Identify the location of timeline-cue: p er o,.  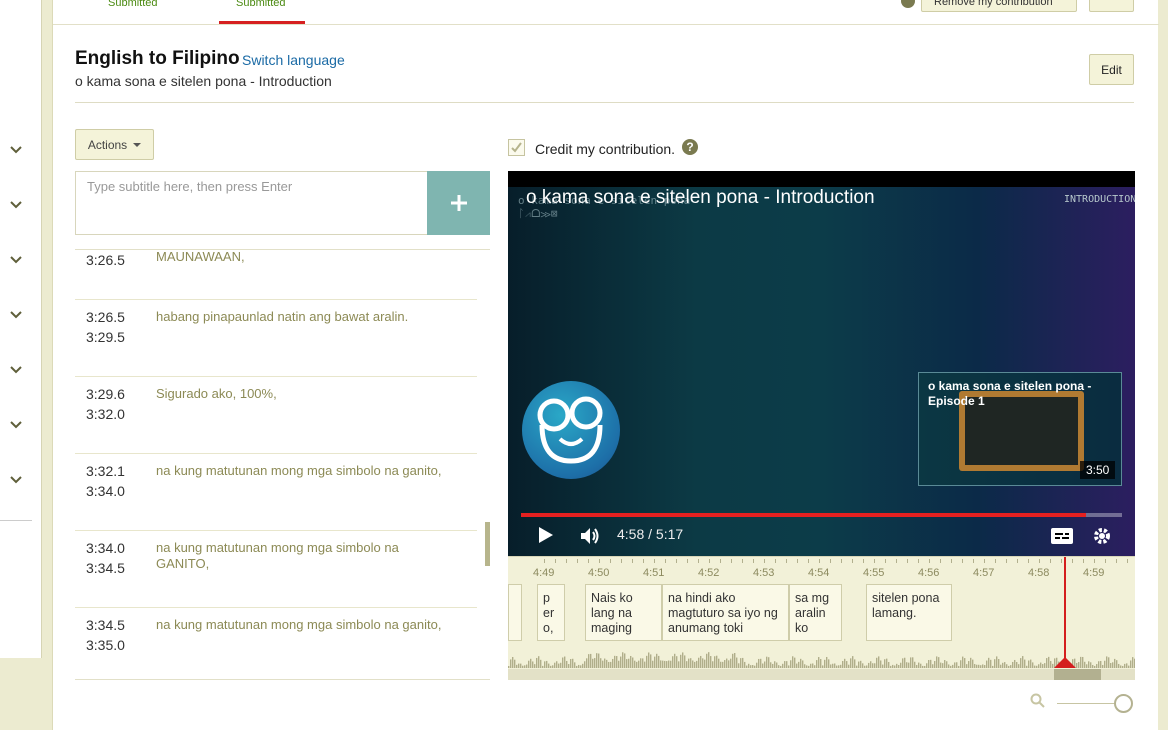
(551, 612).